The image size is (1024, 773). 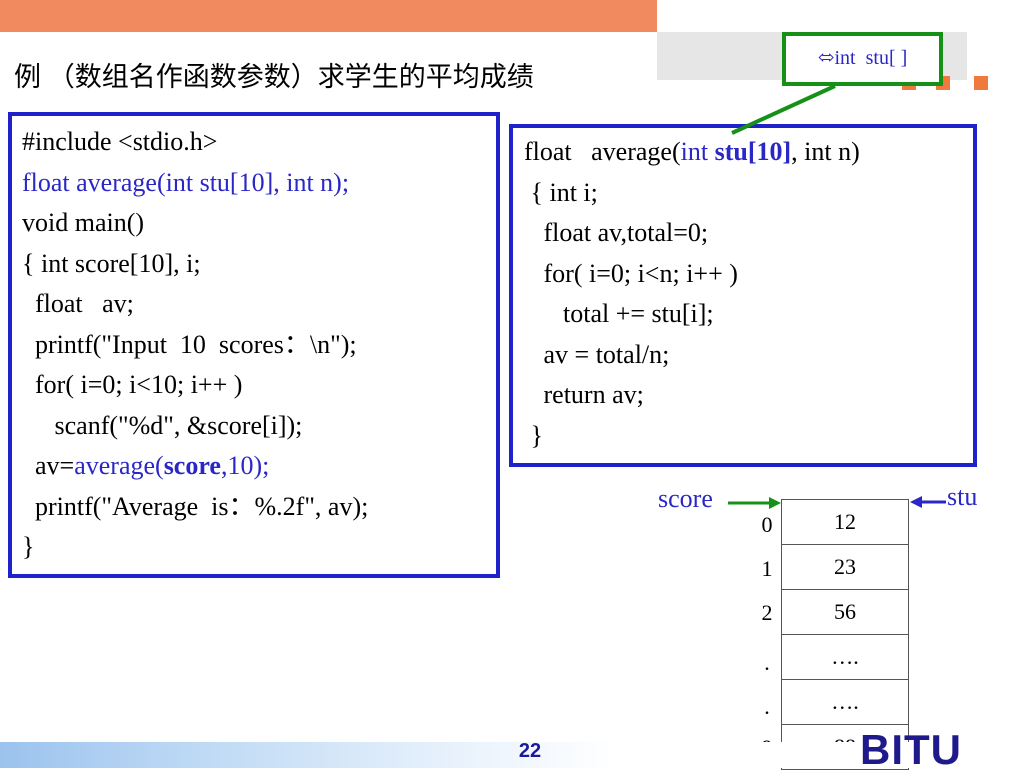 I want to click on array-cell: 56, so click(x=845, y=612).